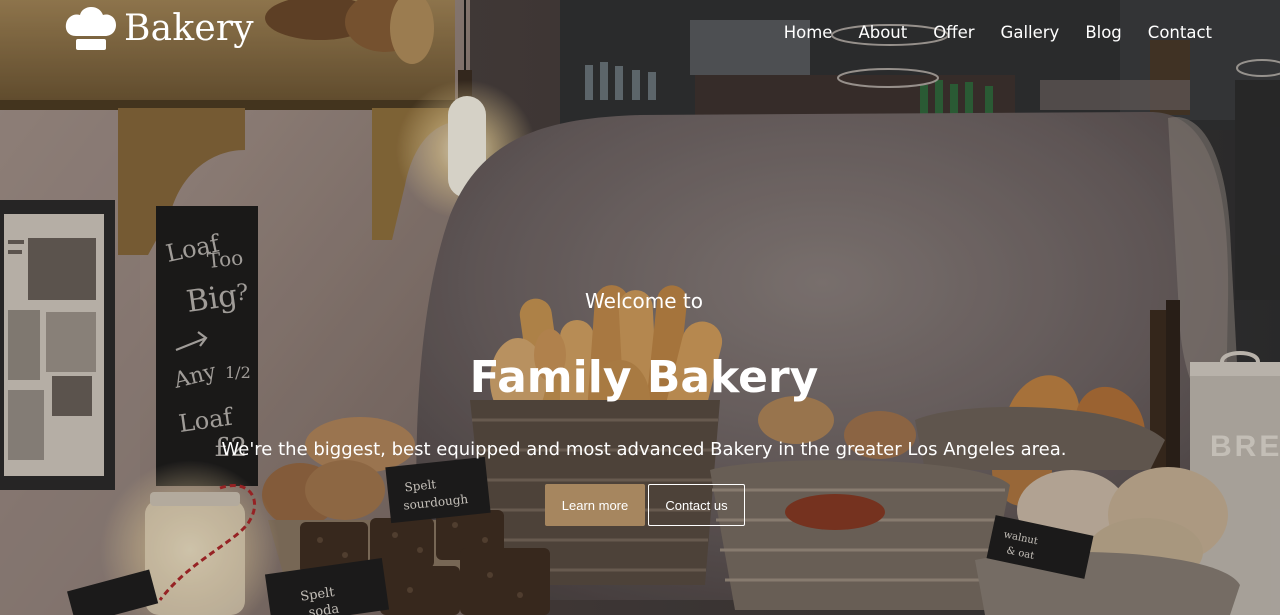 This screenshot has height=615, width=1280. What do you see at coordinates (696, 505) in the screenshot?
I see `contact-us-button: Contact us` at bounding box center [696, 505].